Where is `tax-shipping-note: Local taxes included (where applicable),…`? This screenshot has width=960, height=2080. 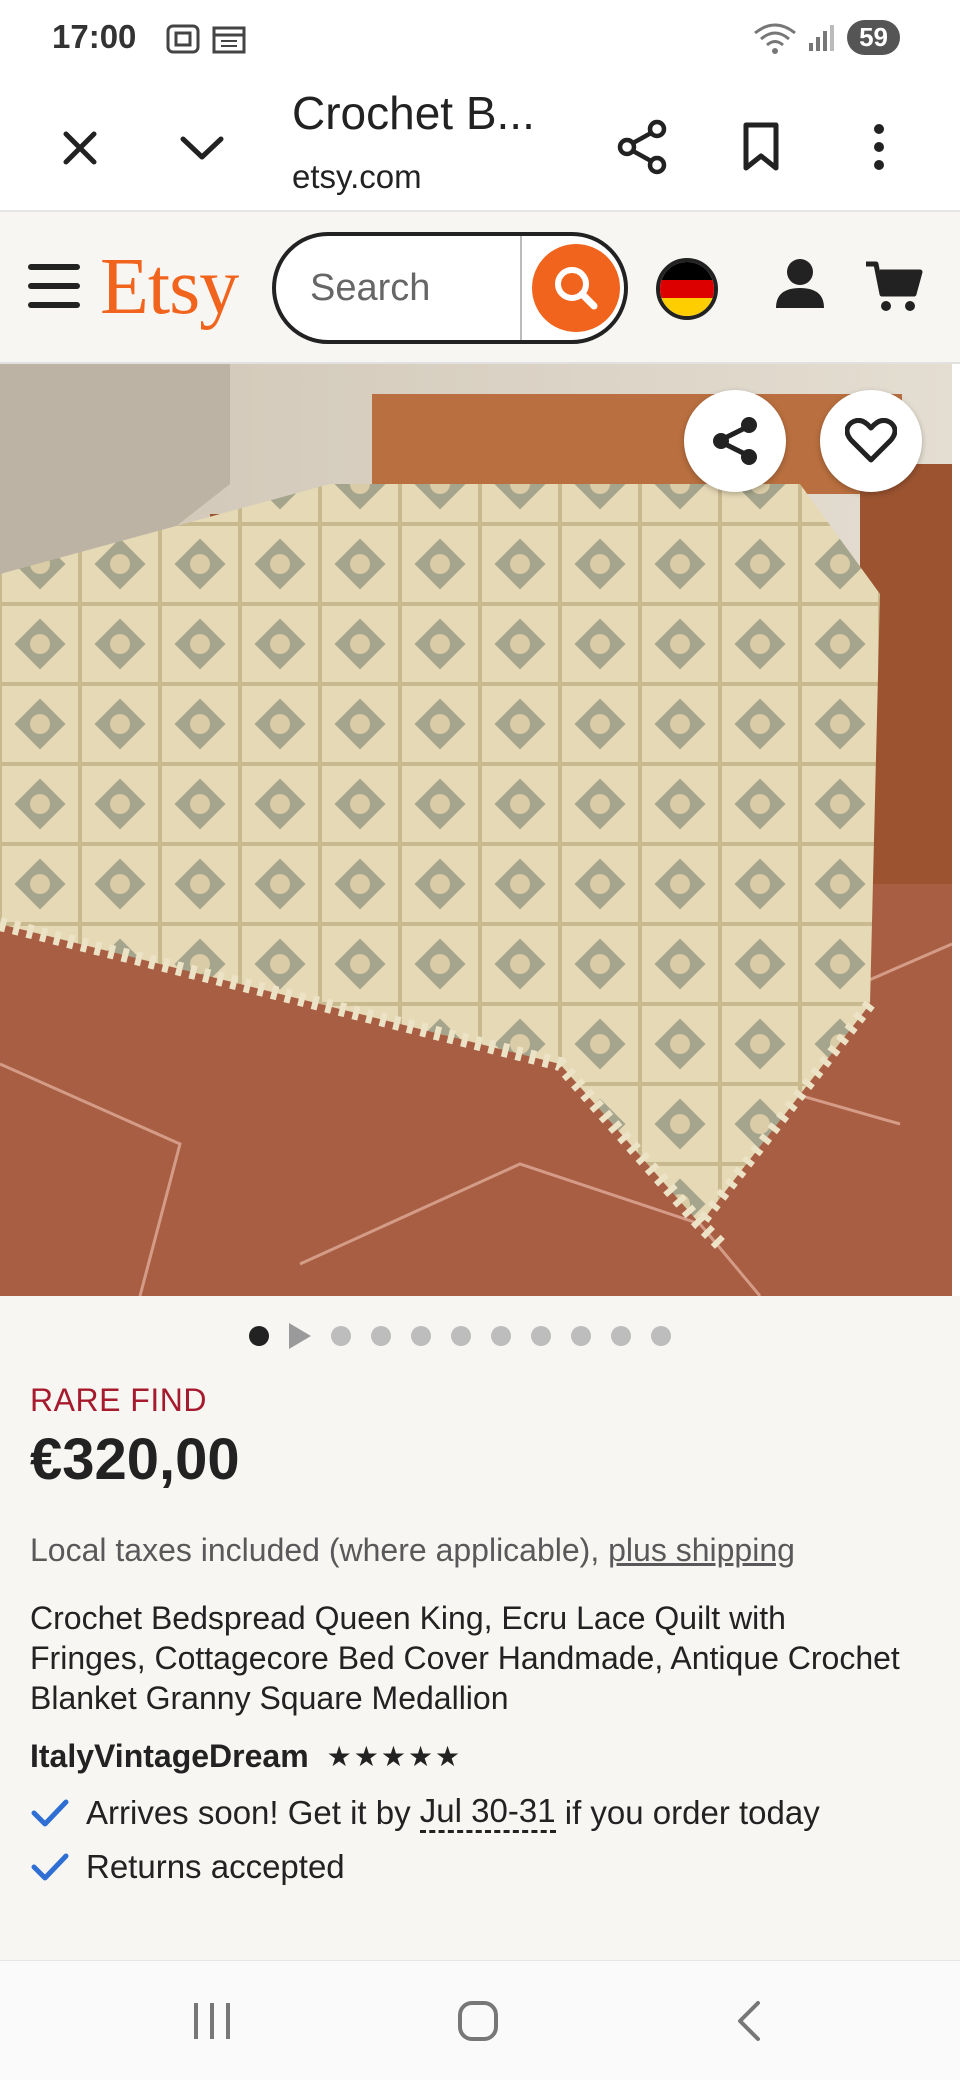
tax-shipping-note: Local taxes included (where applicable),… is located at coordinates (412, 1550).